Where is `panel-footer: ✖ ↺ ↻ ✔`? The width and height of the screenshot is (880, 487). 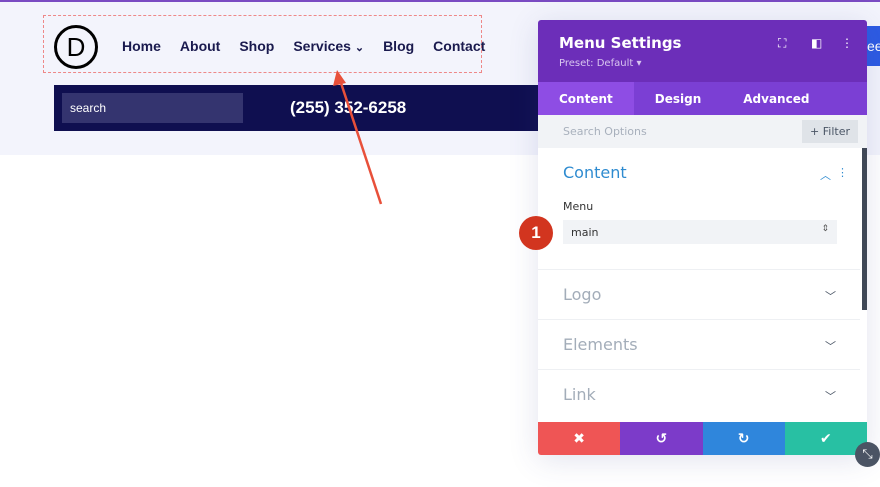 panel-footer: ✖ ↺ ↻ ✔ is located at coordinates (702, 438).